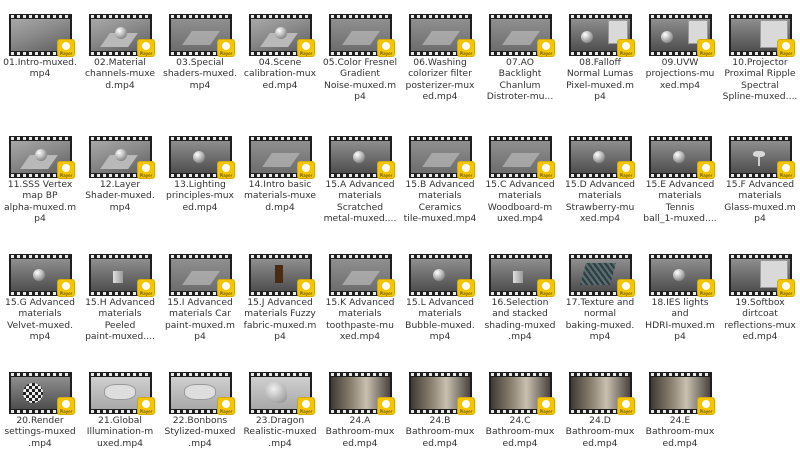  Describe the element at coordinates (520, 319) in the screenshot. I see `file-name-label: 16.Selection and stacked shading-muxed .mp4` at that location.